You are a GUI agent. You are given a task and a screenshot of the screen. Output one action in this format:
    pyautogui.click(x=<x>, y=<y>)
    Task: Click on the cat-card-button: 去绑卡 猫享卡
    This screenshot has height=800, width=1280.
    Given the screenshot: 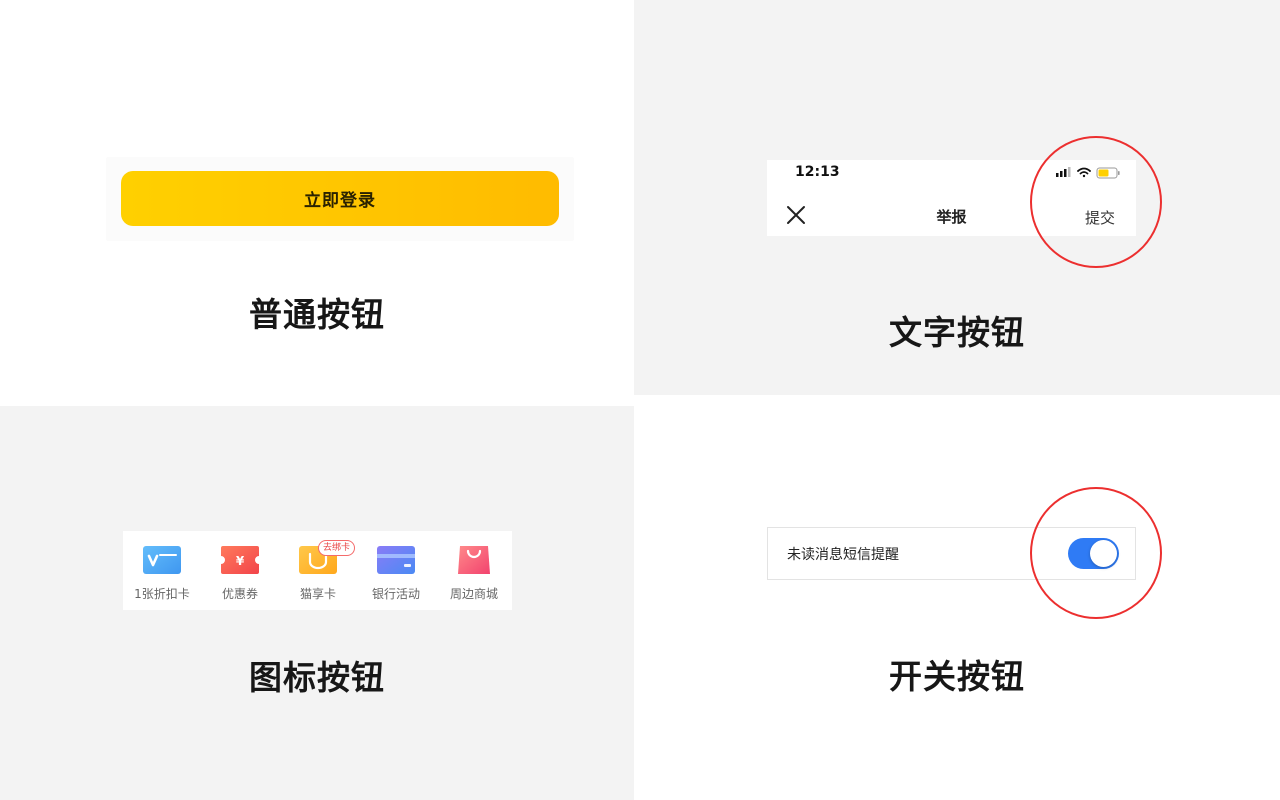 What is the action you would take?
    pyautogui.click(x=318, y=570)
    